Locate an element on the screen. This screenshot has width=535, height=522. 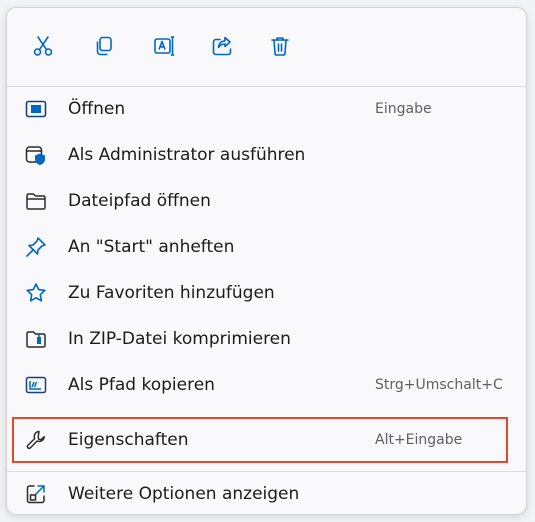
copy-button is located at coordinates (104, 46).